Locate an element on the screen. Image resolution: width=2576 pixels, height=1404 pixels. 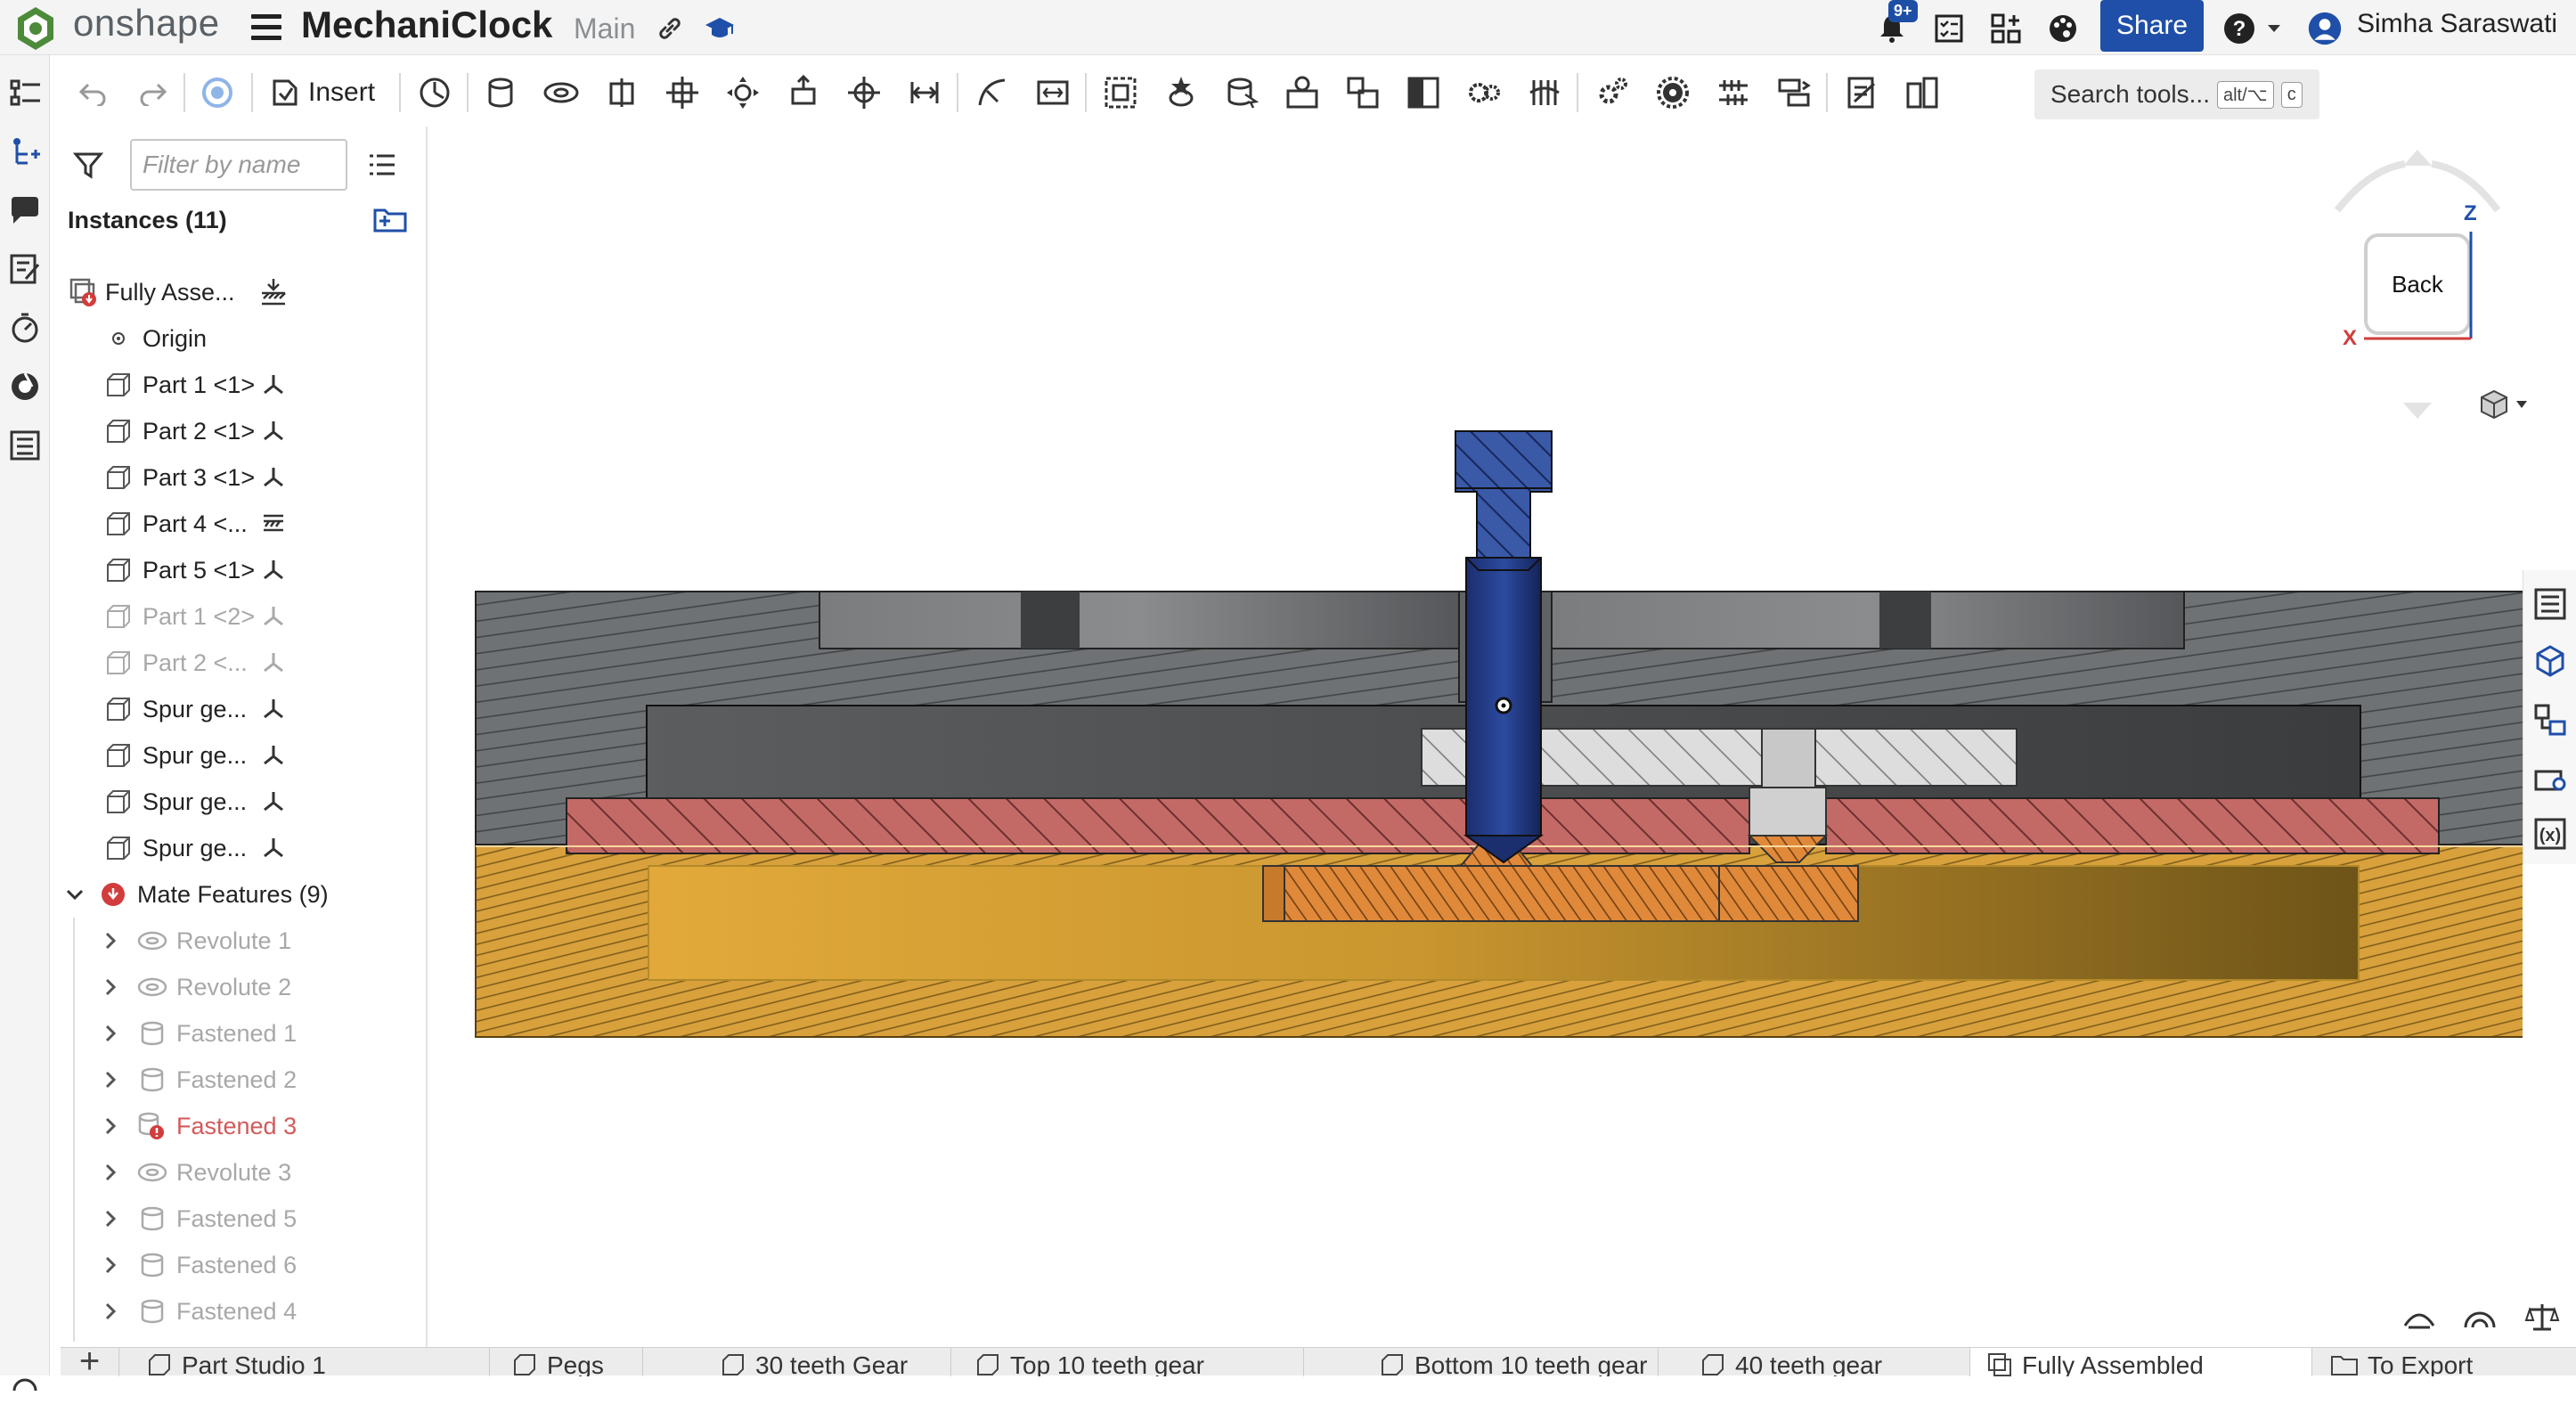
create-folder-icon is located at coordinates (390, 218).